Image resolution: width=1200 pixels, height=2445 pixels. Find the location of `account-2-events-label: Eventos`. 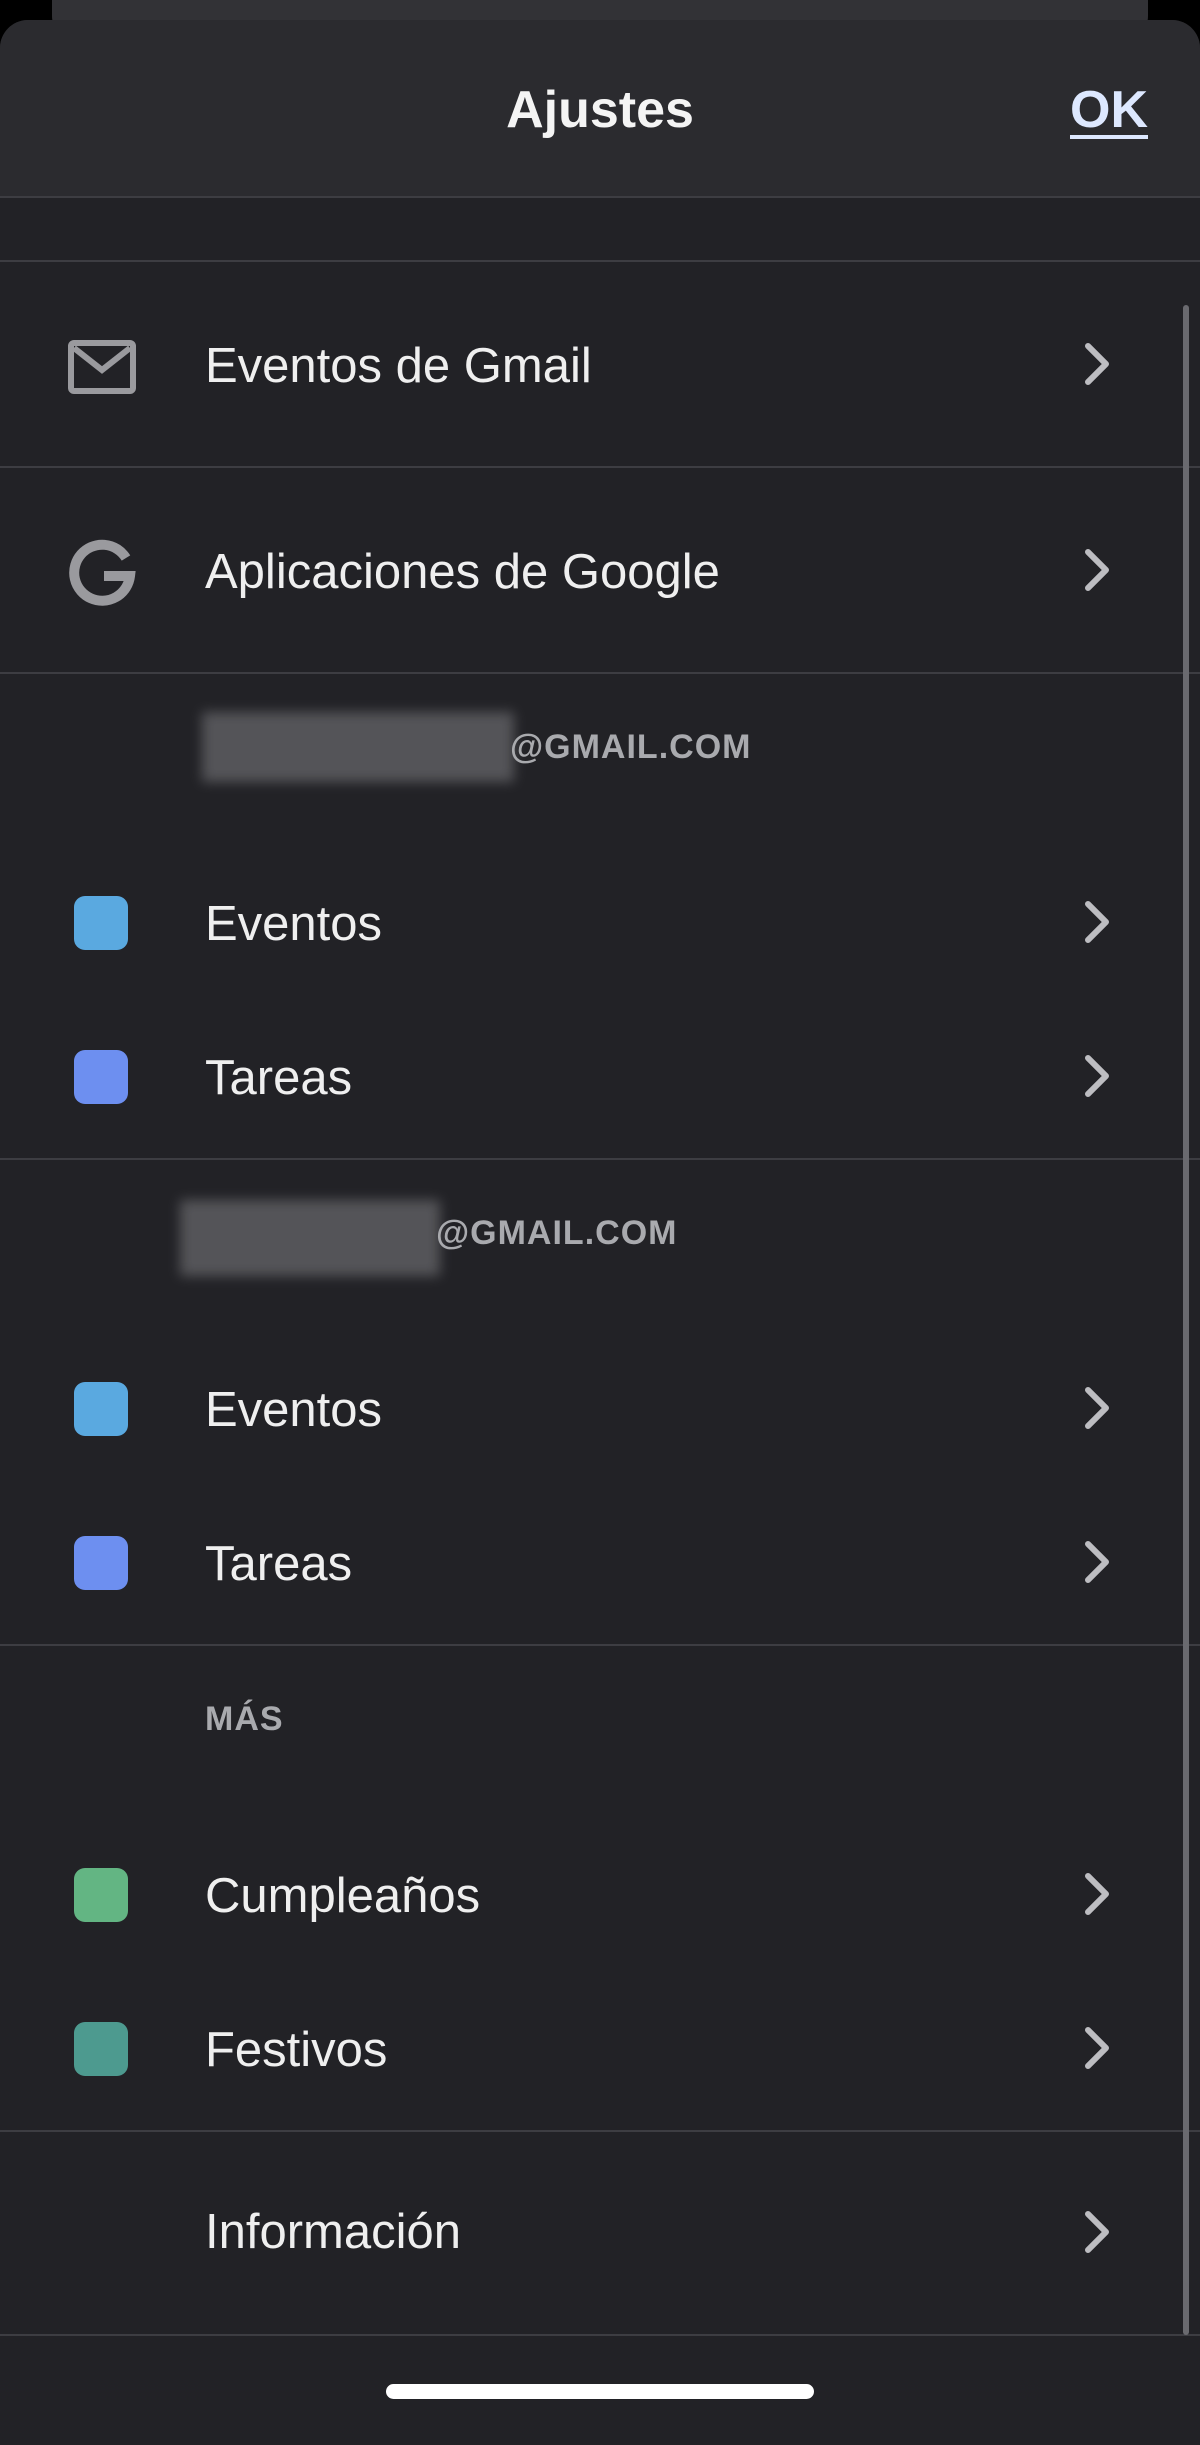

account-2-events-label: Eventos is located at coordinates (294, 1410).